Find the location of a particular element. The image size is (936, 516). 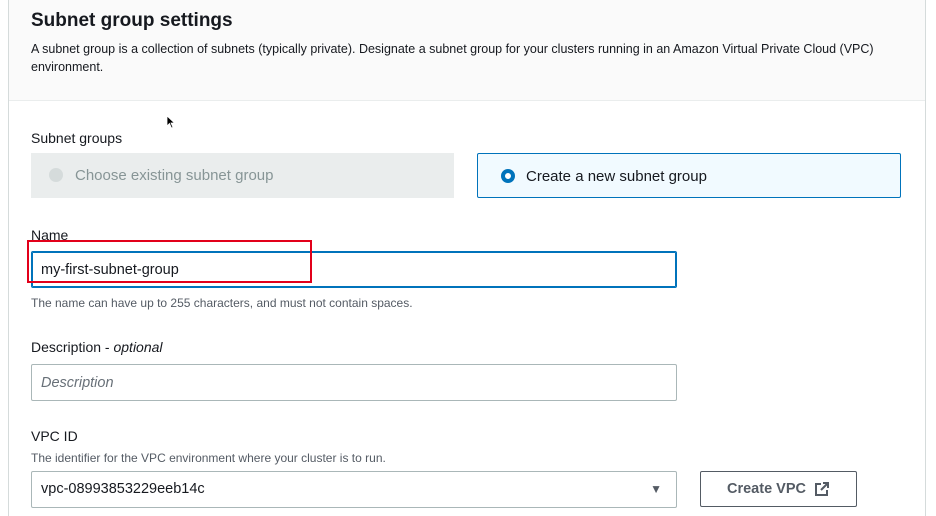

name-input is located at coordinates (354, 269).